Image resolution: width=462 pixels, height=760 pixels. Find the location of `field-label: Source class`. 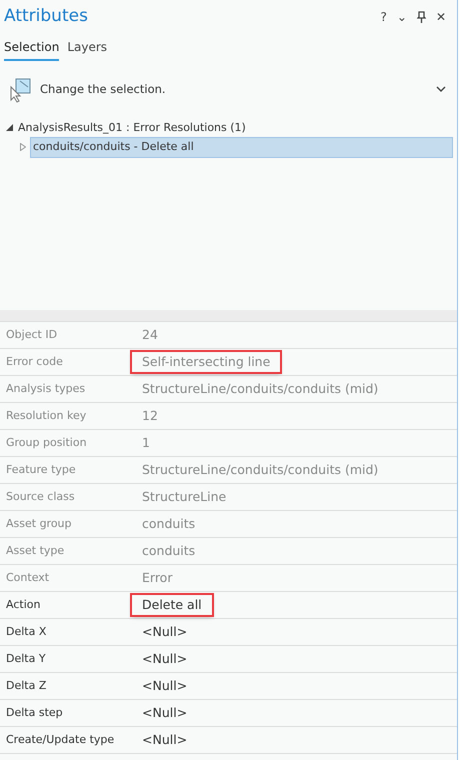

field-label: Source class is located at coordinates (40, 496).